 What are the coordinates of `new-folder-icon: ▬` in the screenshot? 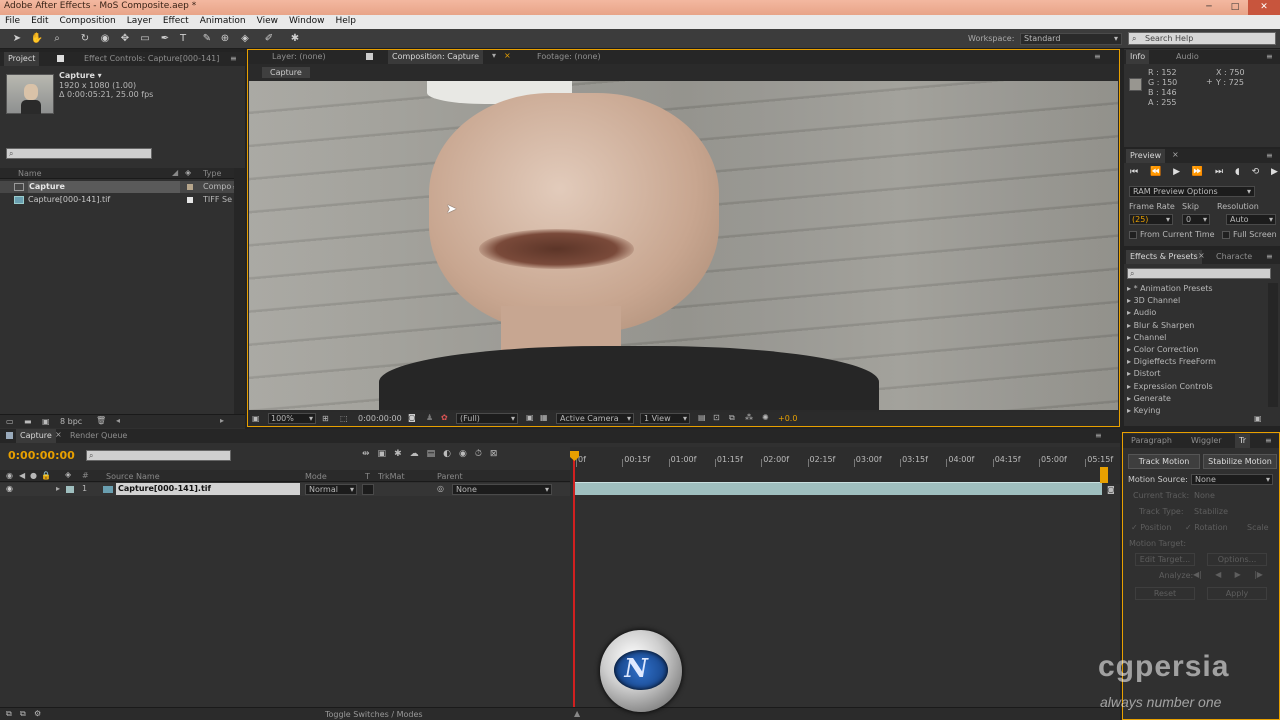 It's located at (28, 421).